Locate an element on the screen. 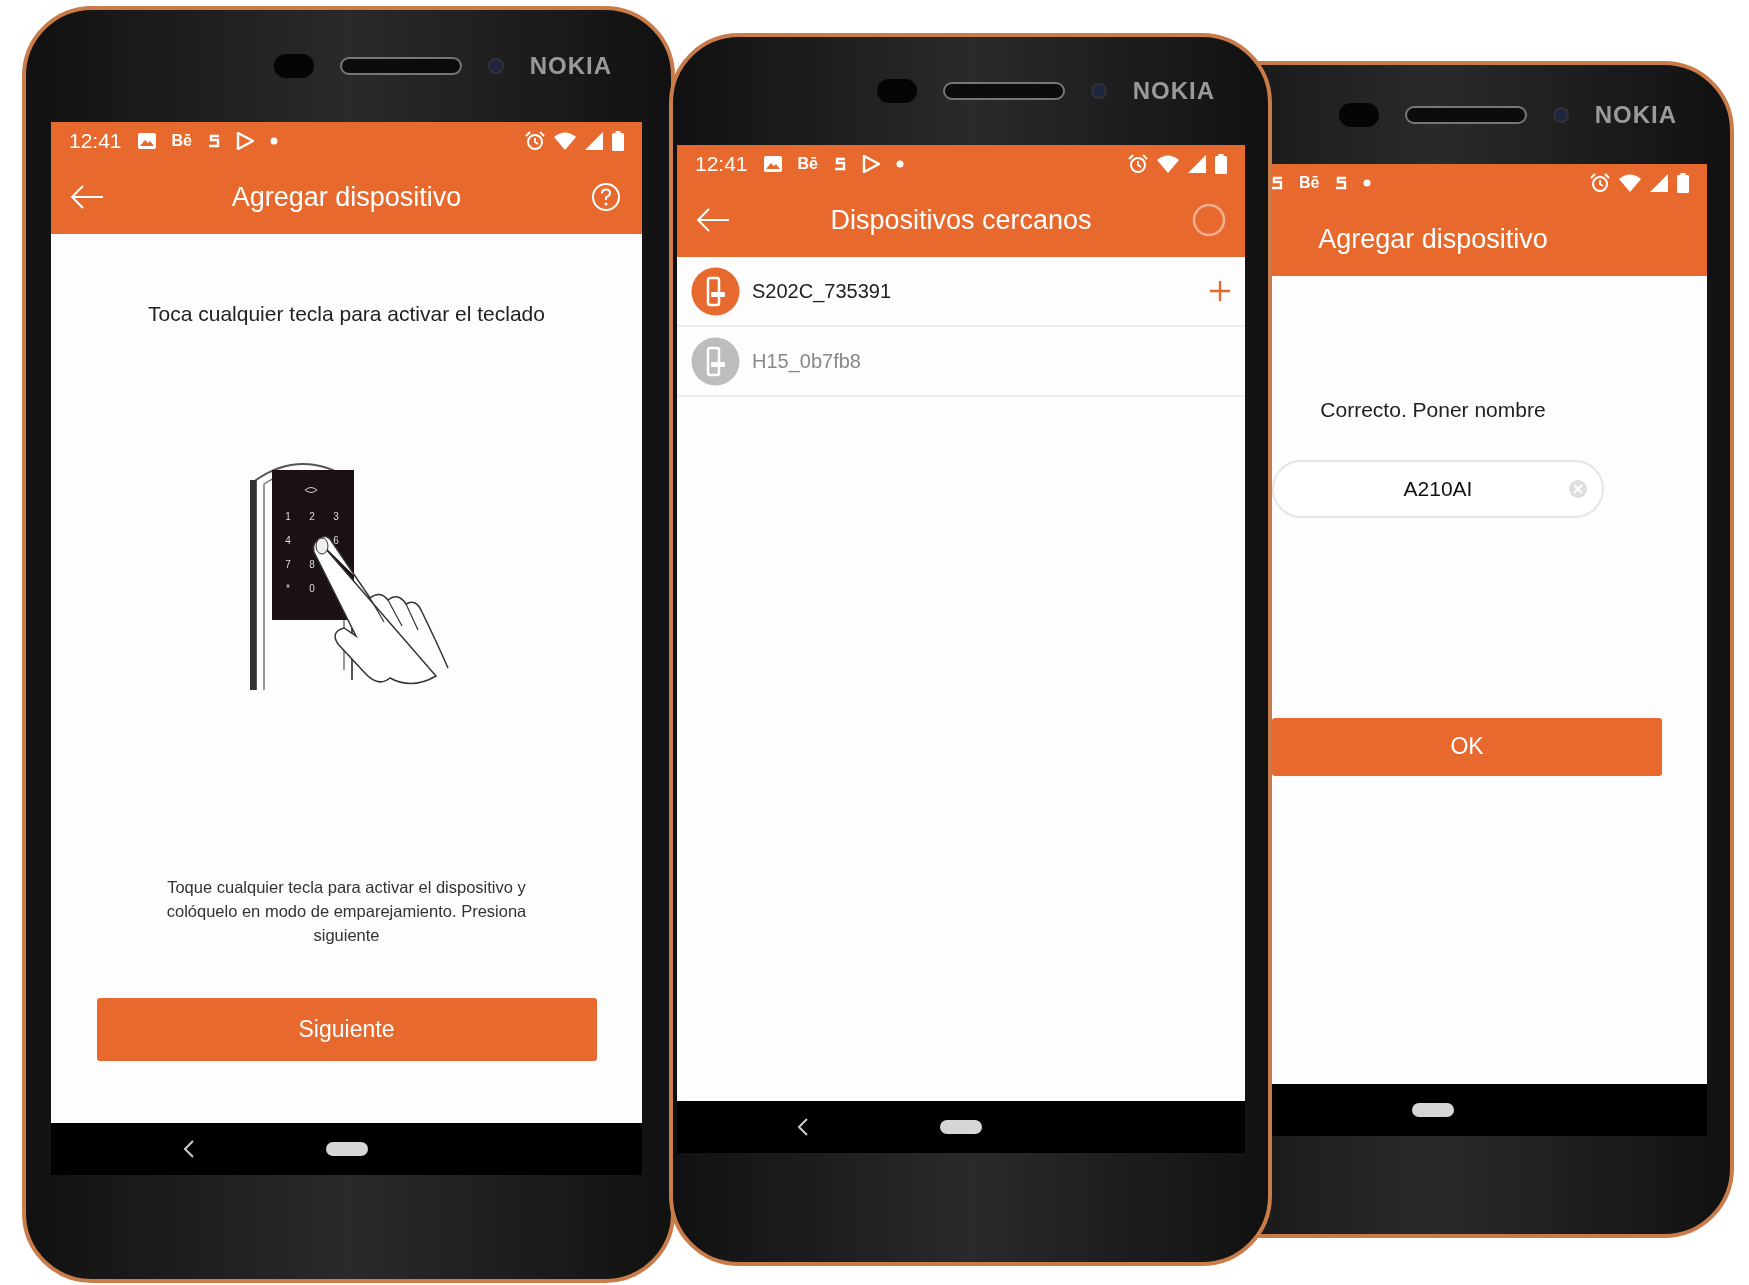  key-label: 7 is located at coordinates (287, 564).